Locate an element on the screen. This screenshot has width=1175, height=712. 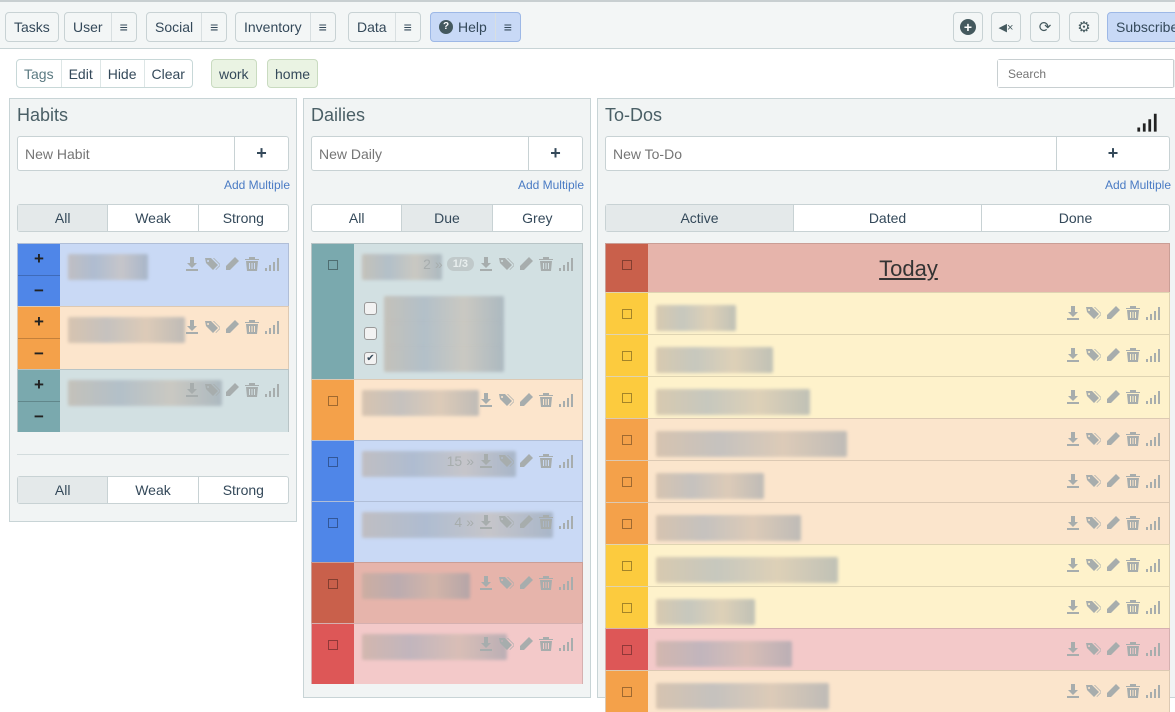
sync-icon: ⟳ is located at coordinates (1045, 27).